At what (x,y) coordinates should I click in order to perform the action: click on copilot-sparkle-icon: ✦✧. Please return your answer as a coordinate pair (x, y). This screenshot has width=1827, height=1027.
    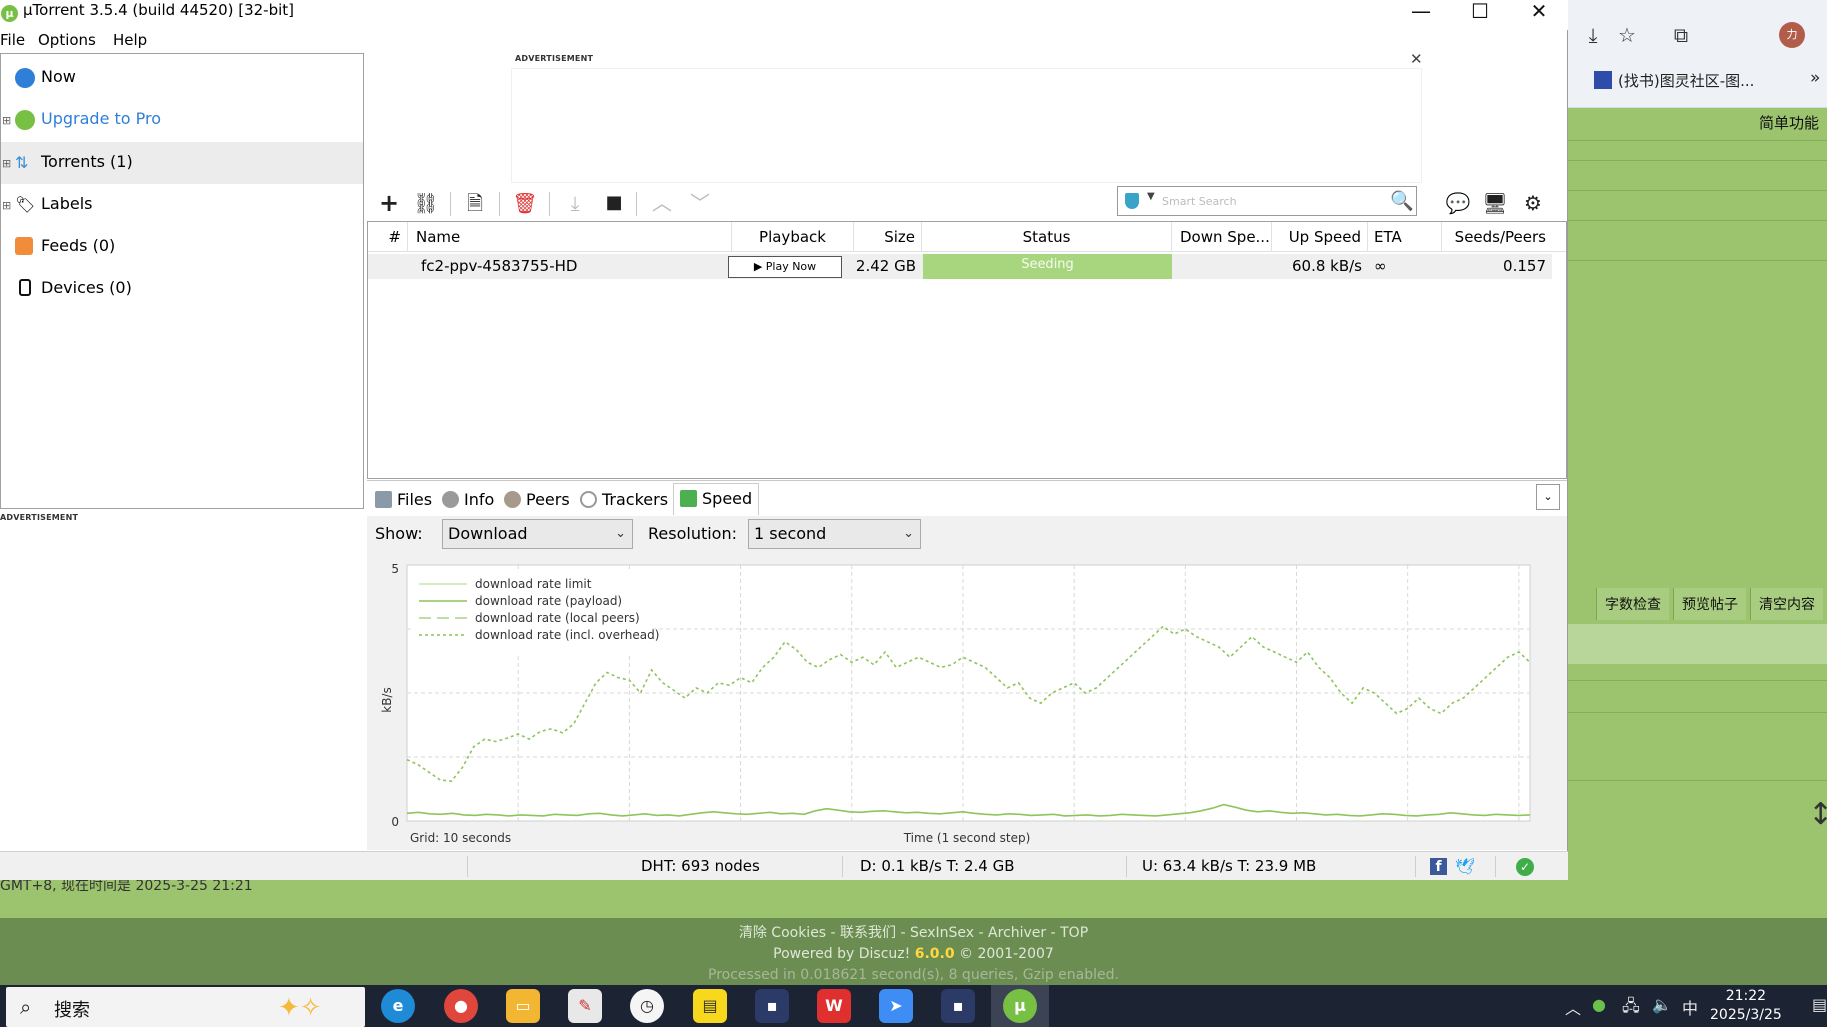
    Looking at the image, I should click on (300, 1008).